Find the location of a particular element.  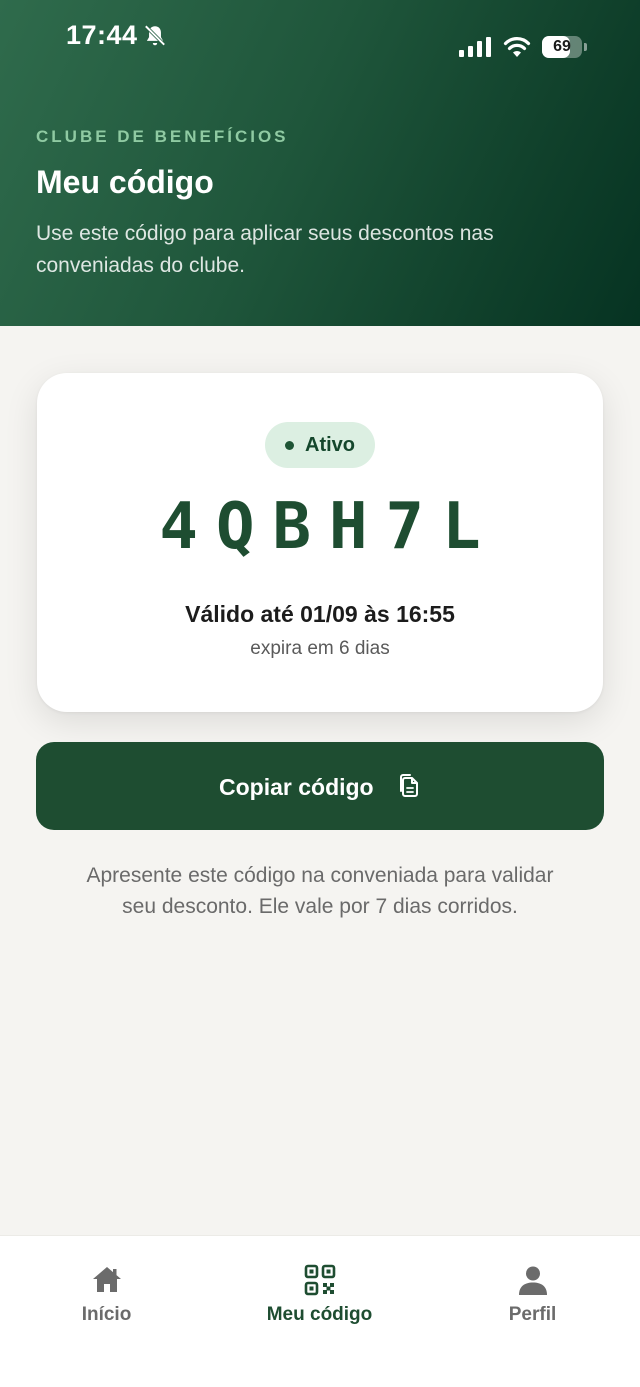

nav-item-meu-codigo: Meu código is located at coordinates (319, 1291).